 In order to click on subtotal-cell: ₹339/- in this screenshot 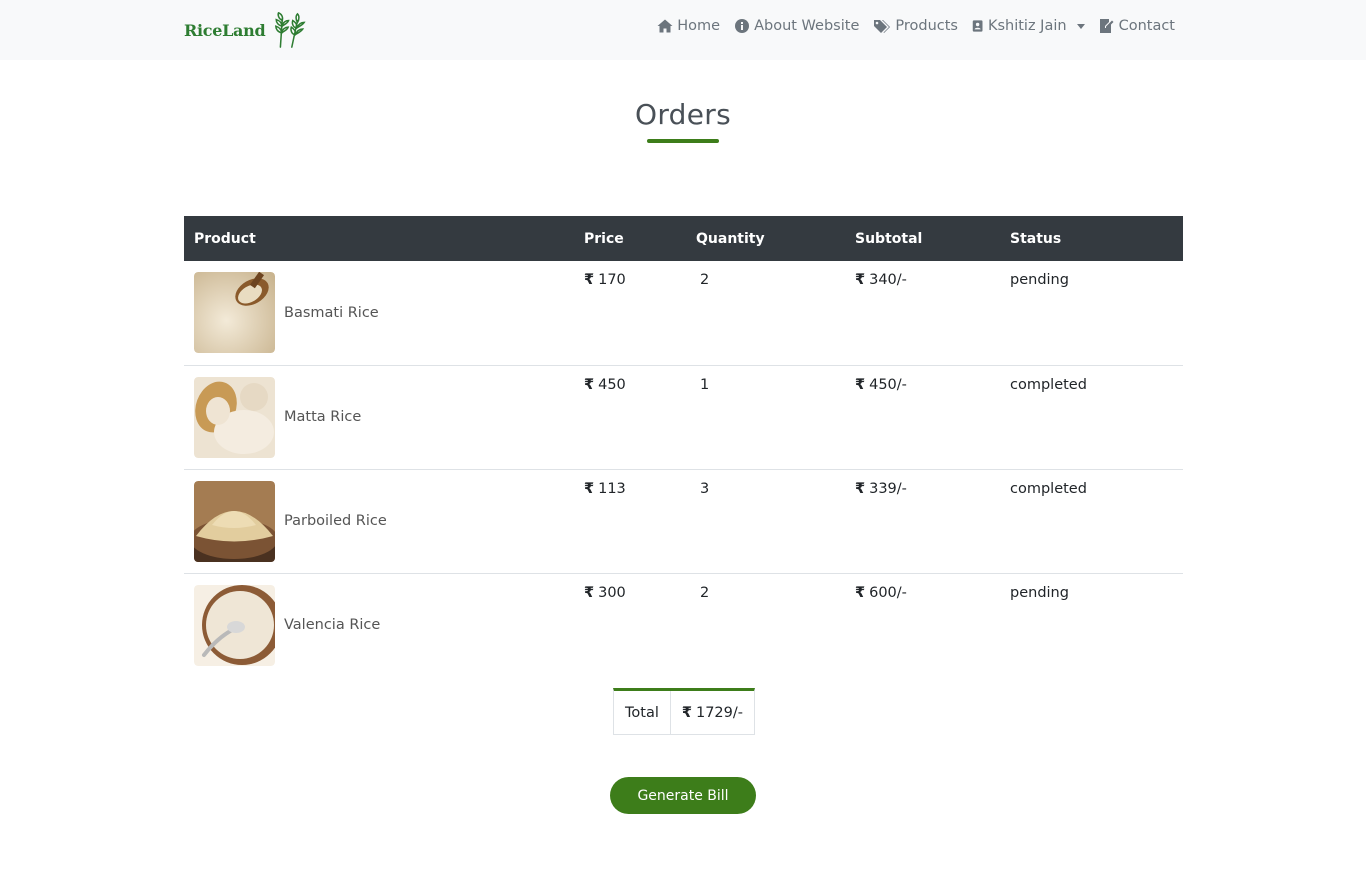, I will do `click(922, 521)`.